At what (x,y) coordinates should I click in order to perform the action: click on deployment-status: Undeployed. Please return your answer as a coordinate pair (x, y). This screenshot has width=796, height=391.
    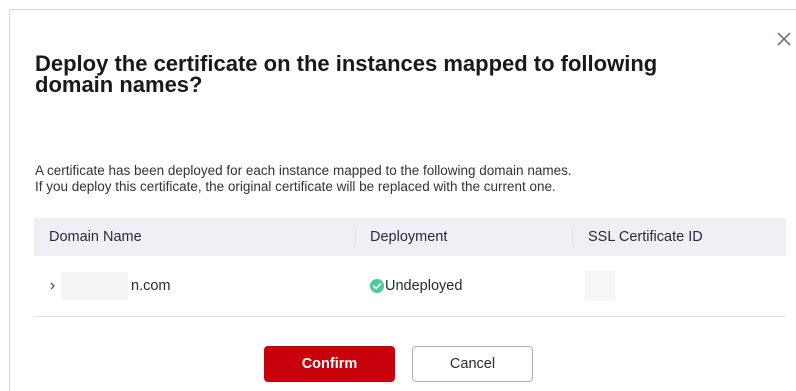
    Looking at the image, I should click on (416, 286).